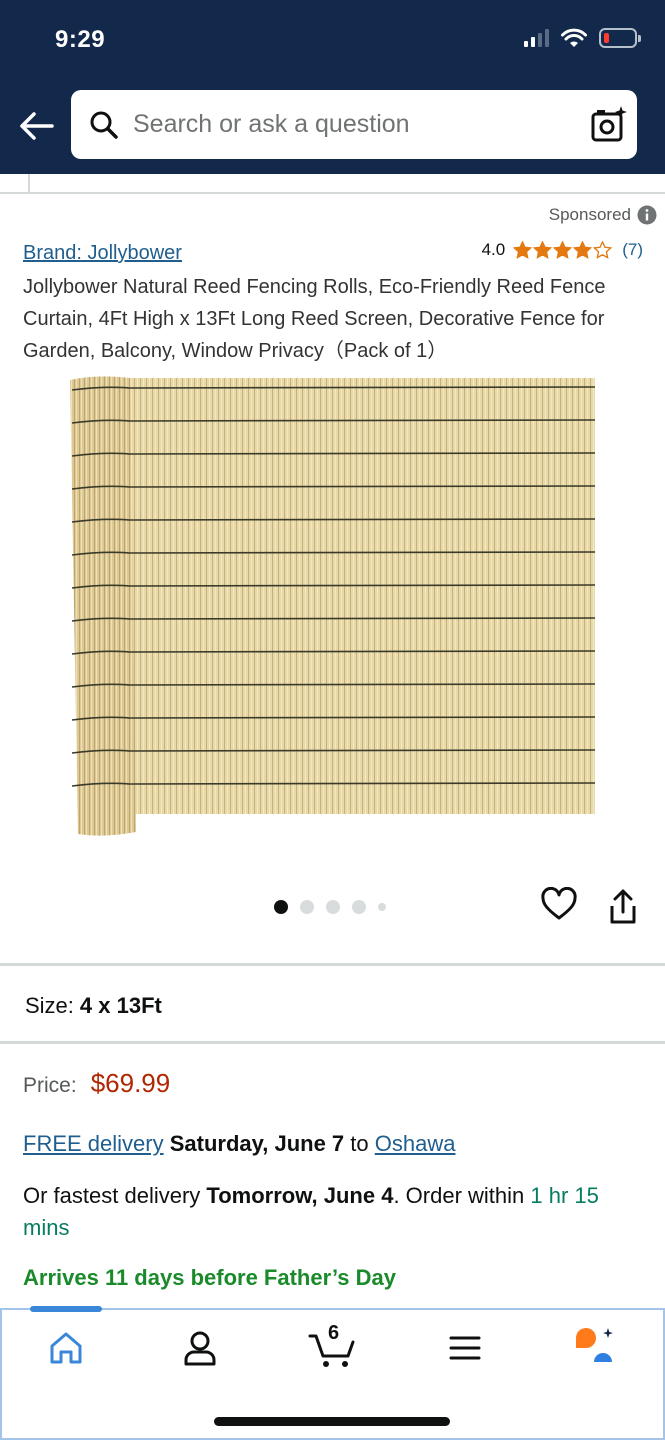  What do you see at coordinates (459, 1195) in the screenshot?
I see `order-within-text: . Order within` at bounding box center [459, 1195].